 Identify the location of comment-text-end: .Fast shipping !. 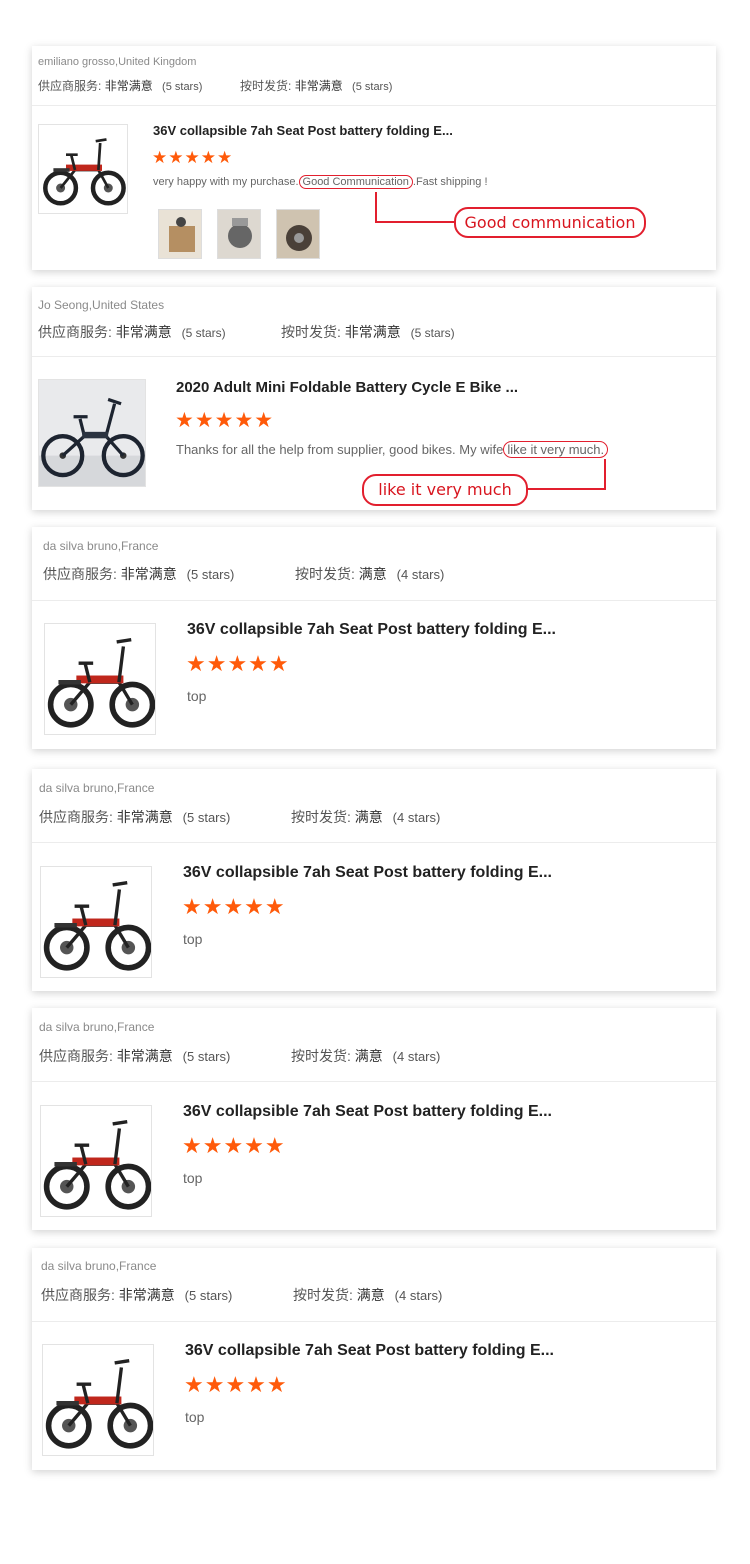
(450, 182).